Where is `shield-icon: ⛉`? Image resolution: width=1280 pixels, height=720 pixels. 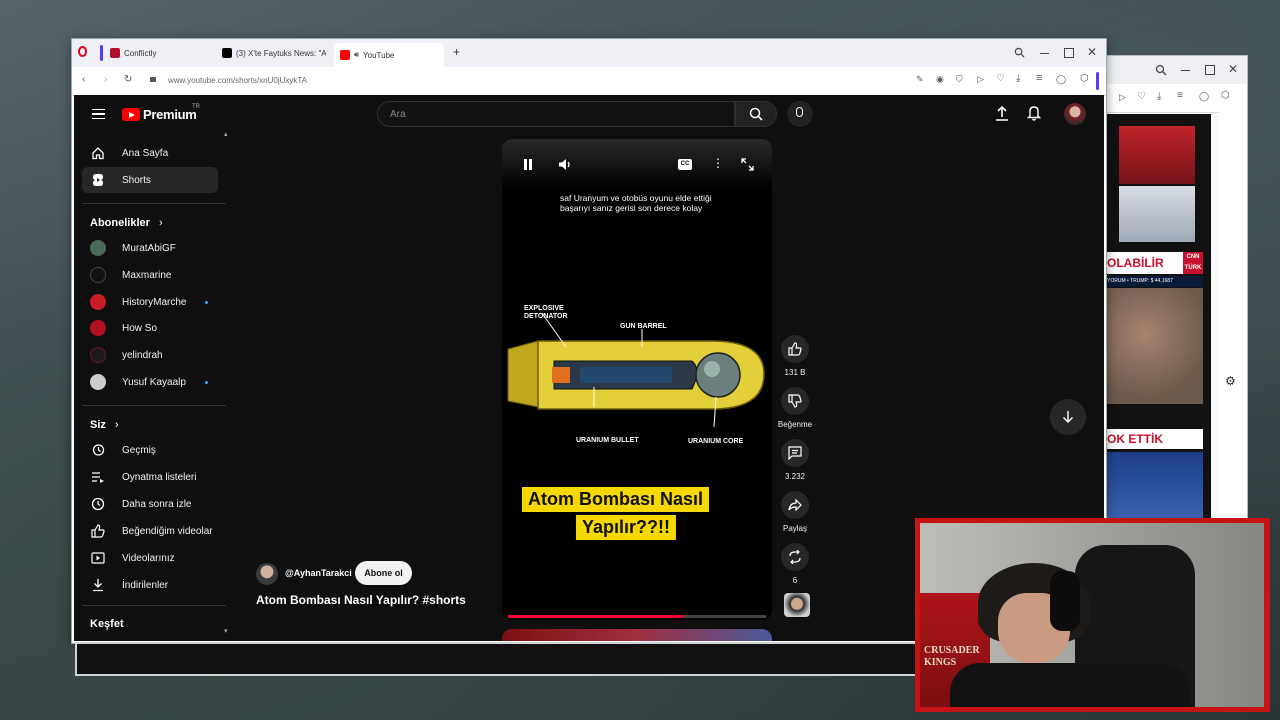 shield-icon: ⛉ is located at coordinates (959, 79).